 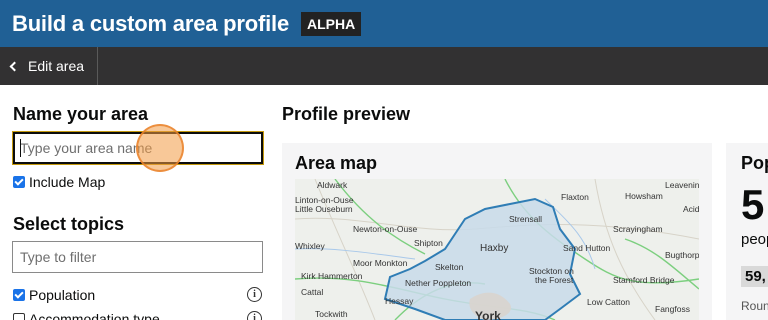 I want to click on svg-text: Newton-on-Ouse, so click(x=385, y=229).